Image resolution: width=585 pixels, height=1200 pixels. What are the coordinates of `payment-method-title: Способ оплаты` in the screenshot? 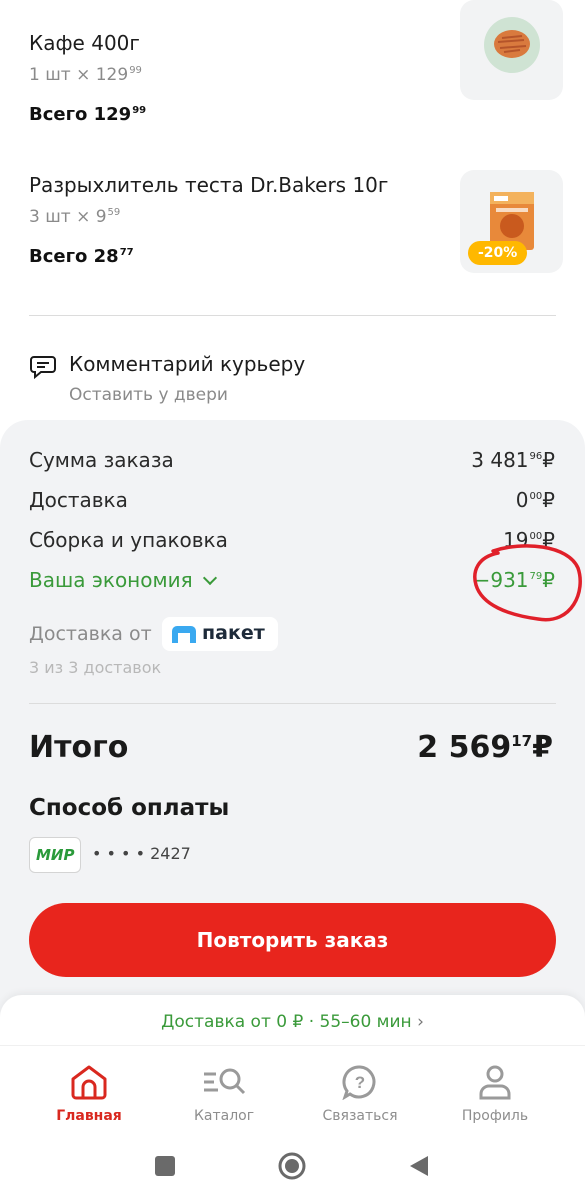 It's located at (129, 808).